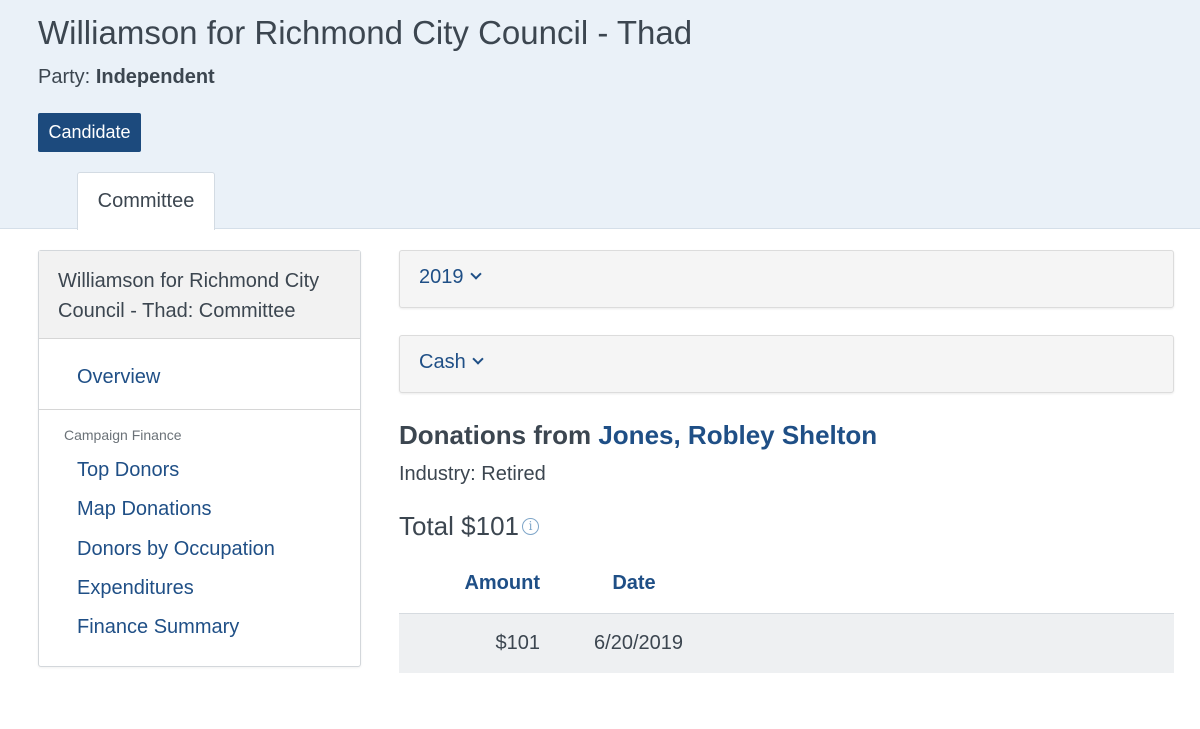 Image resolution: width=1200 pixels, height=729 pixels. Describe the element at coordinates (176, 476) in the screenshot. I see `sidebar-item-top-donors: Top Donors` at that location.